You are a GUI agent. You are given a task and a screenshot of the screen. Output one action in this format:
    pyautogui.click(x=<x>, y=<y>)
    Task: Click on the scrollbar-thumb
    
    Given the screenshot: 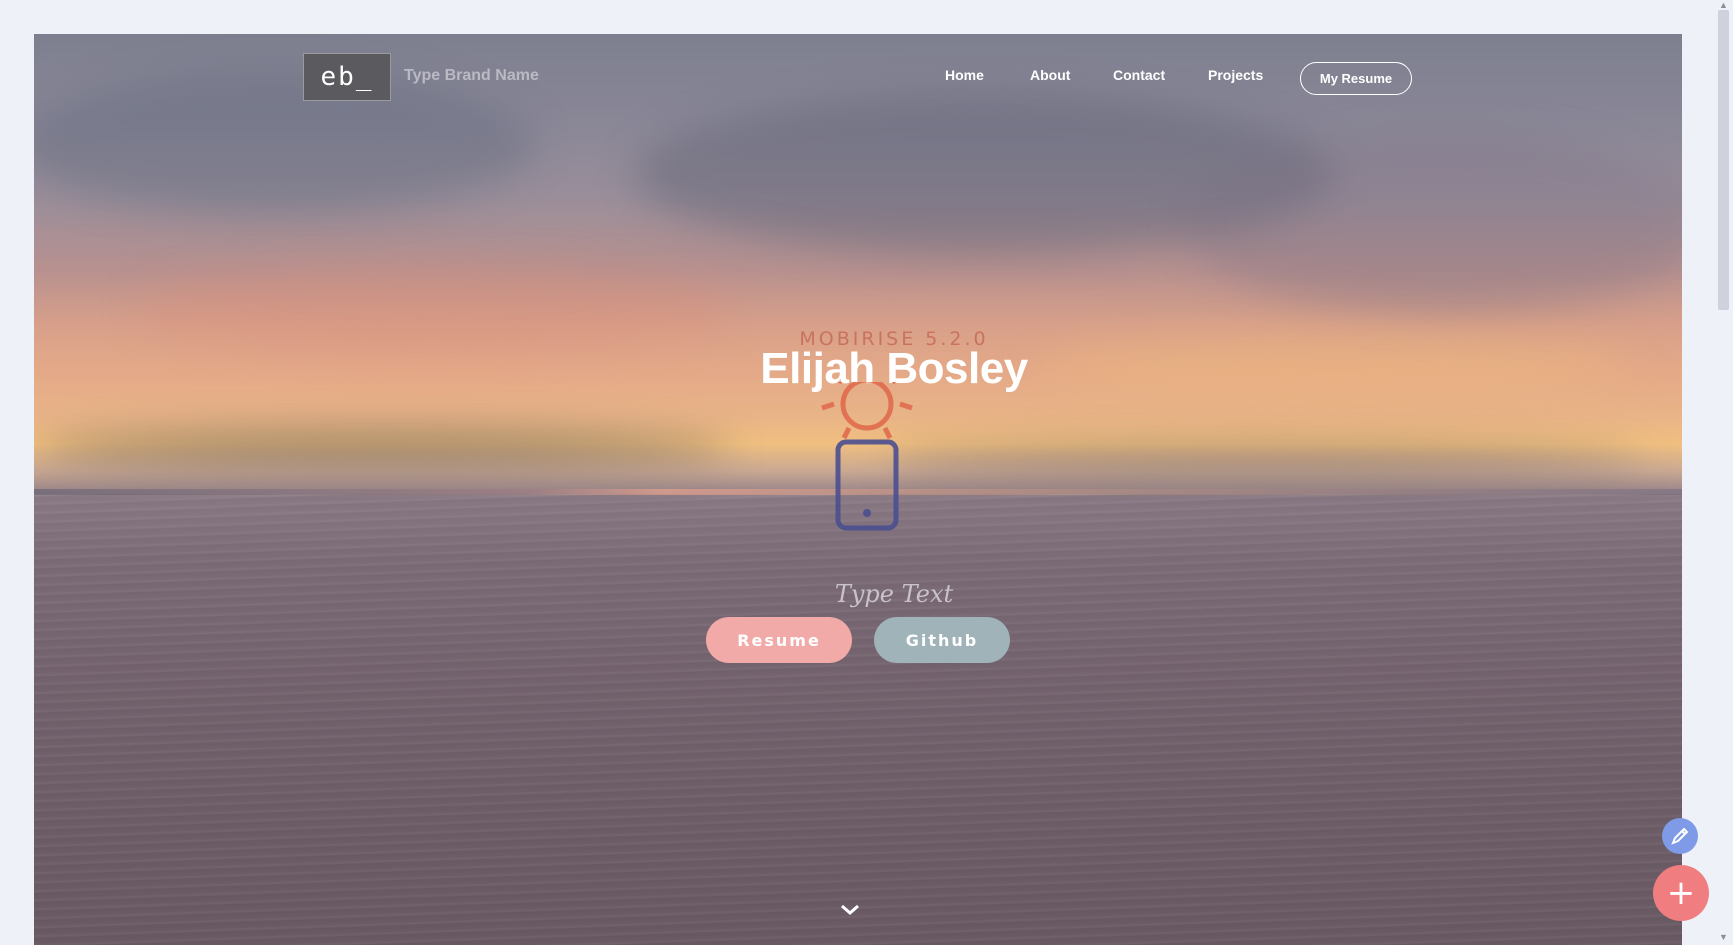 What is the action you would take?
    pyautogui.click(x=1723, y=160)
    